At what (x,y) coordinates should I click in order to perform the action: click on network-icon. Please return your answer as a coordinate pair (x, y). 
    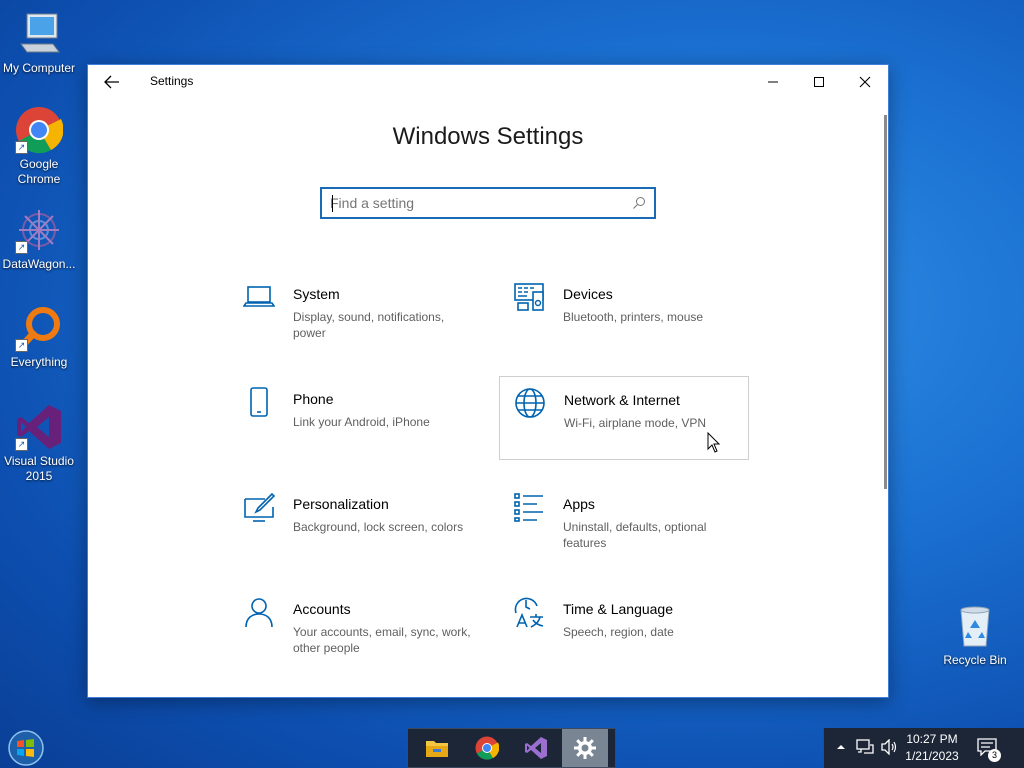
    Looking at the image, I should click on (865, 747).